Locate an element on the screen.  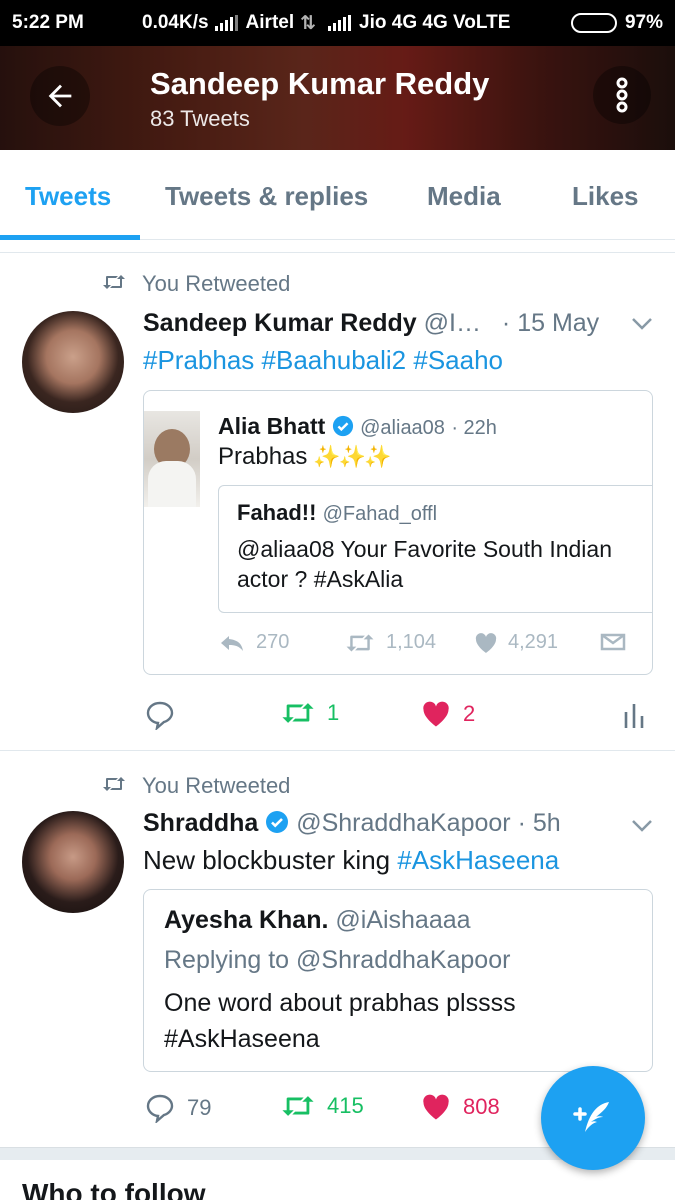
quoted-reply-count: 270 is located at coordinates (273, 642).